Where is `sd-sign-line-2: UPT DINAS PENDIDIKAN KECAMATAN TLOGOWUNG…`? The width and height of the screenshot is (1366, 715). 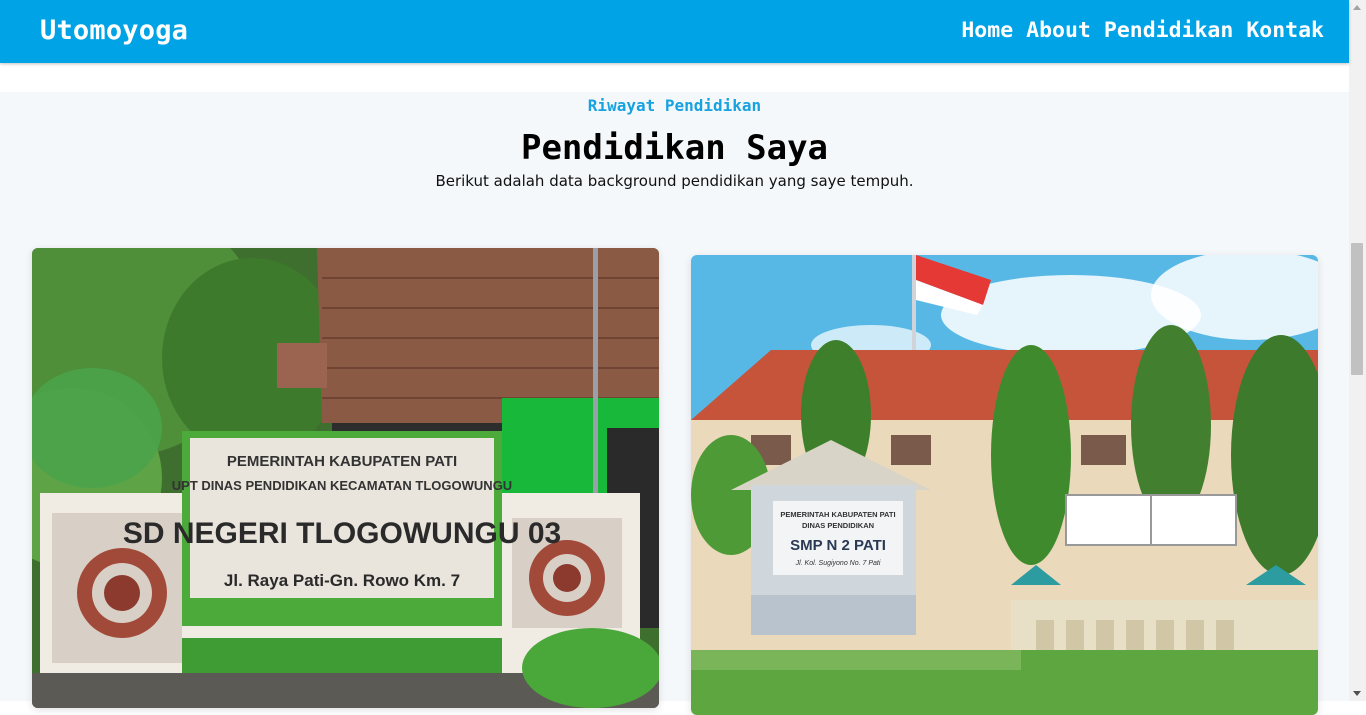
sd-sign-line-2: UPT DINAS PENDIDIKAN KECAMATAN TLOGOWUNG… is located at coordinates (342, 485).